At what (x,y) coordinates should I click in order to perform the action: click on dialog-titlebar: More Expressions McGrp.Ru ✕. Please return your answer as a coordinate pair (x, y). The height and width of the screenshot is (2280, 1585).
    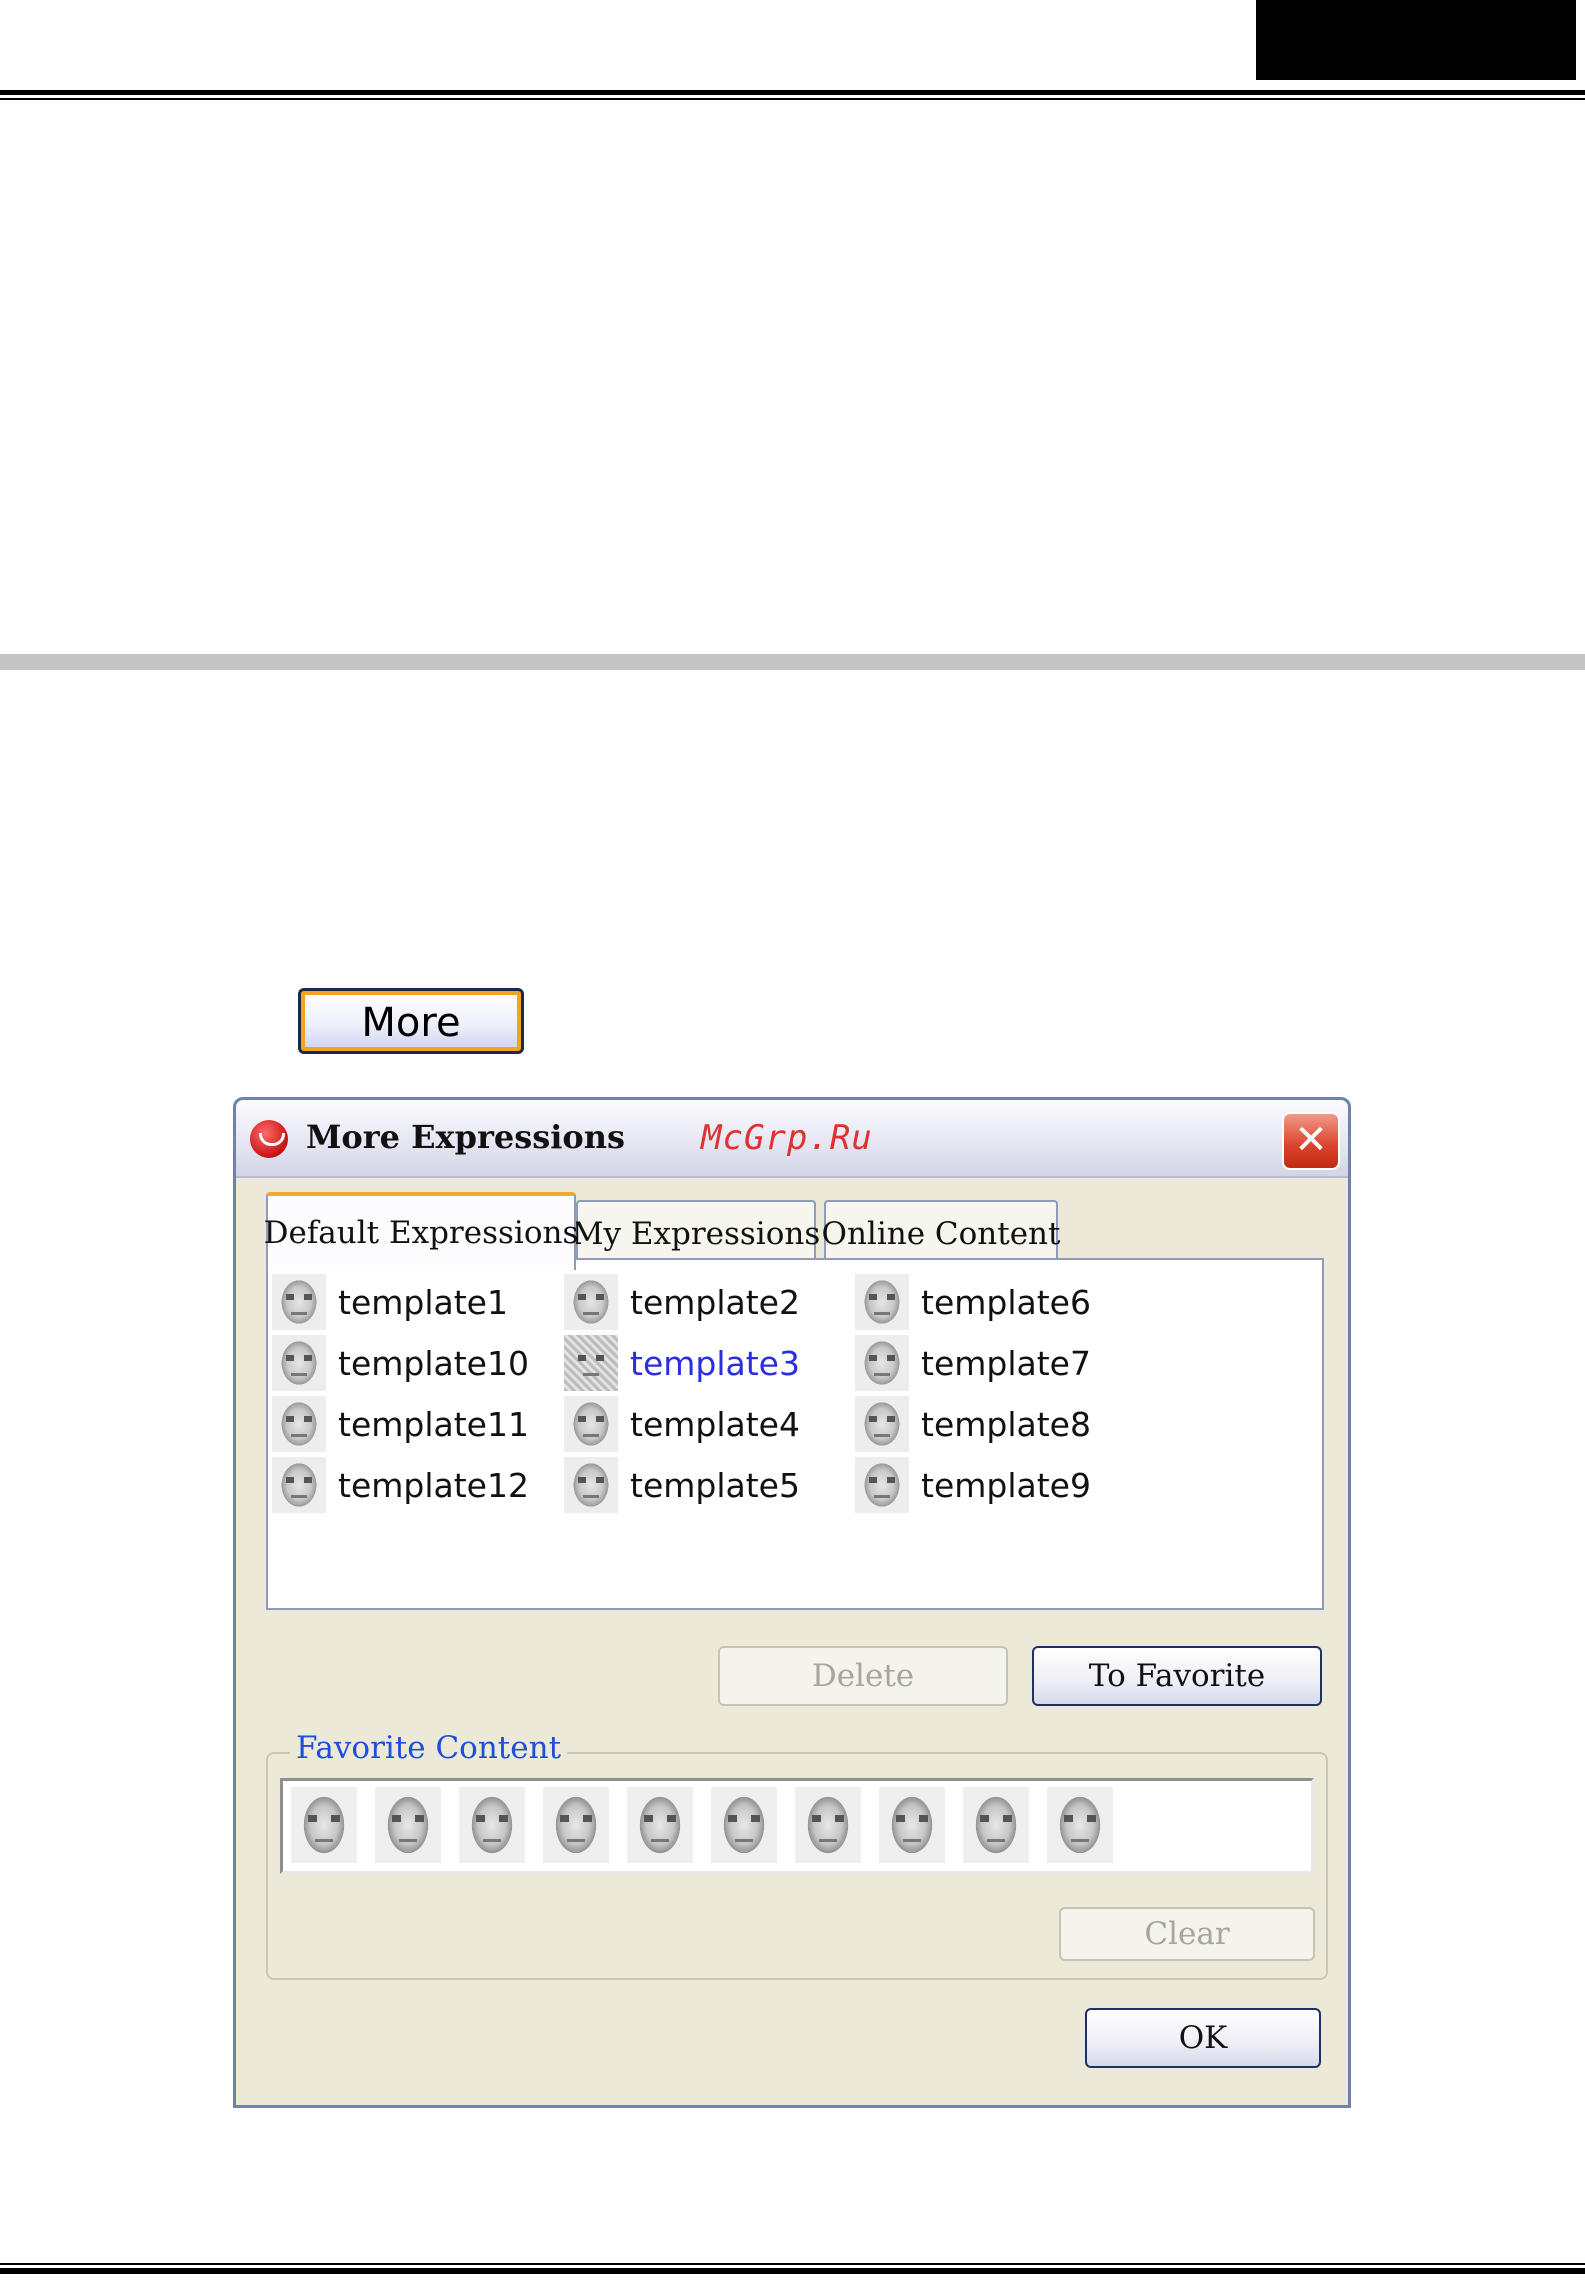
    Looking at the image, I should click on (792, 1139).